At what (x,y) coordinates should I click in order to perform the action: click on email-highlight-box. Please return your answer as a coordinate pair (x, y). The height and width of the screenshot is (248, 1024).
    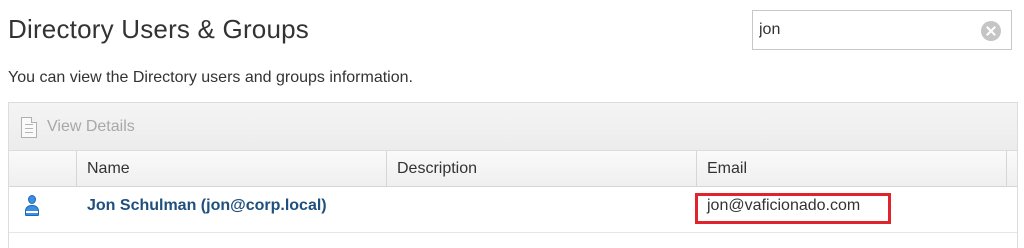
    Looking at the image, I should click on (793, 208).